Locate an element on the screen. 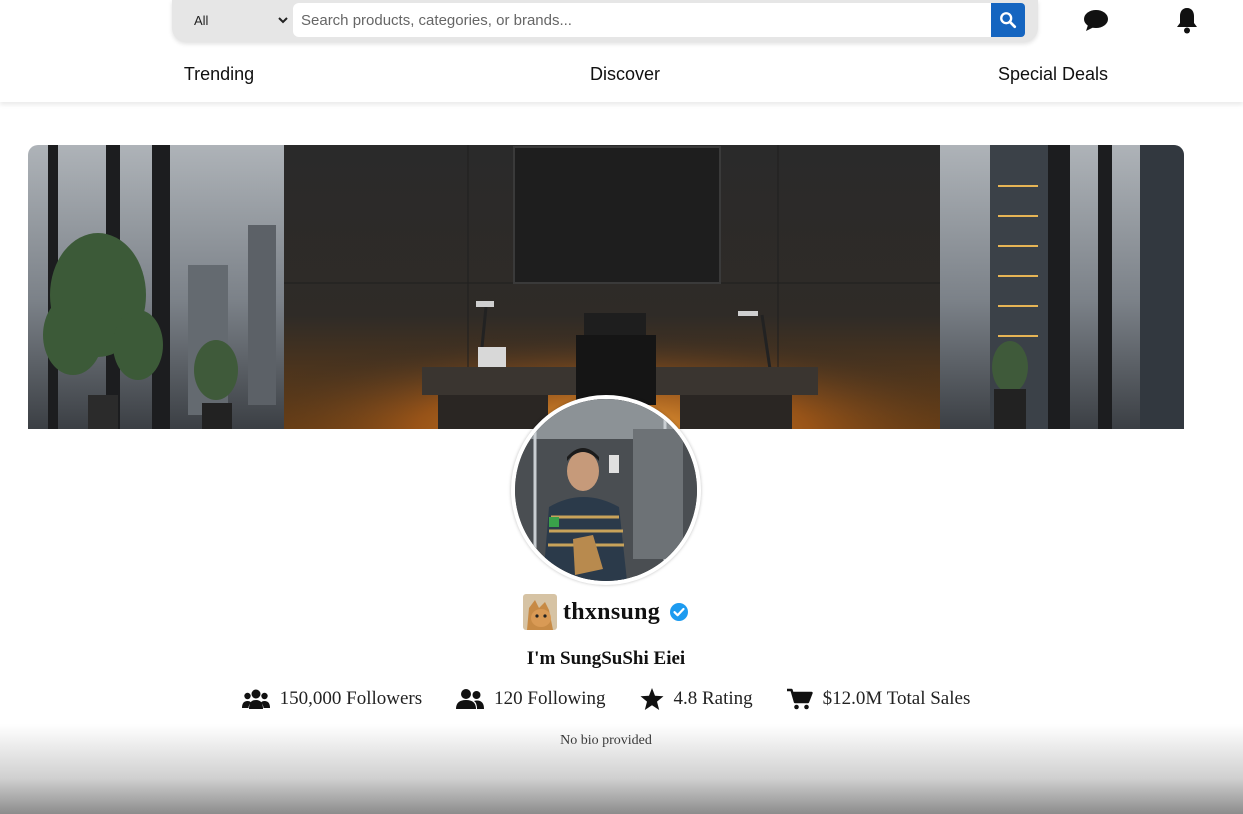 The width and height of the screenshot is (1243, 814). profile-avatar is located at coordinates (606, 490).